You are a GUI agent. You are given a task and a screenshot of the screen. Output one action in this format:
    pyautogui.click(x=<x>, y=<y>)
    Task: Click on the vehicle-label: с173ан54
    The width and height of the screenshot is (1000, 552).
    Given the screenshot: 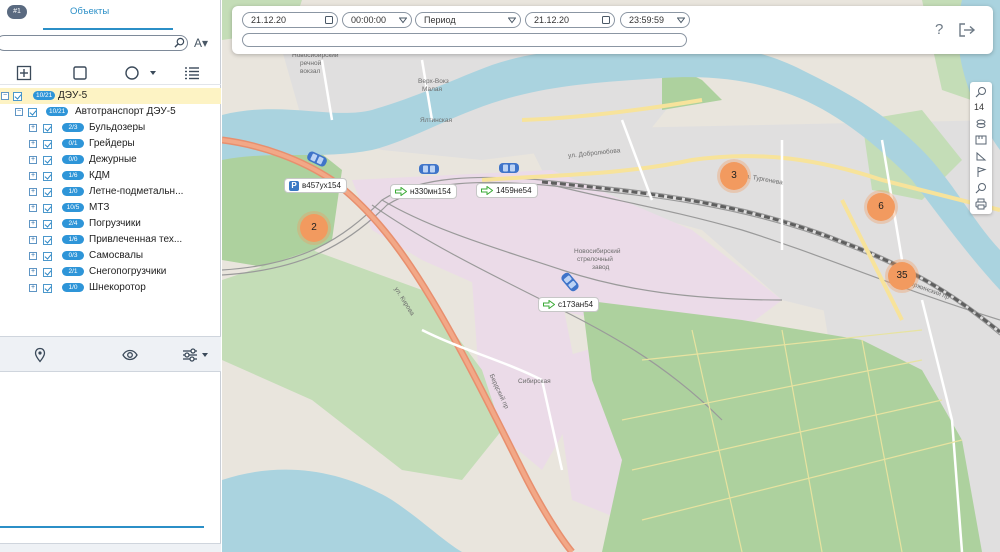 What is the action you would take?
    pyautogui.click(x=569, y=304)
    